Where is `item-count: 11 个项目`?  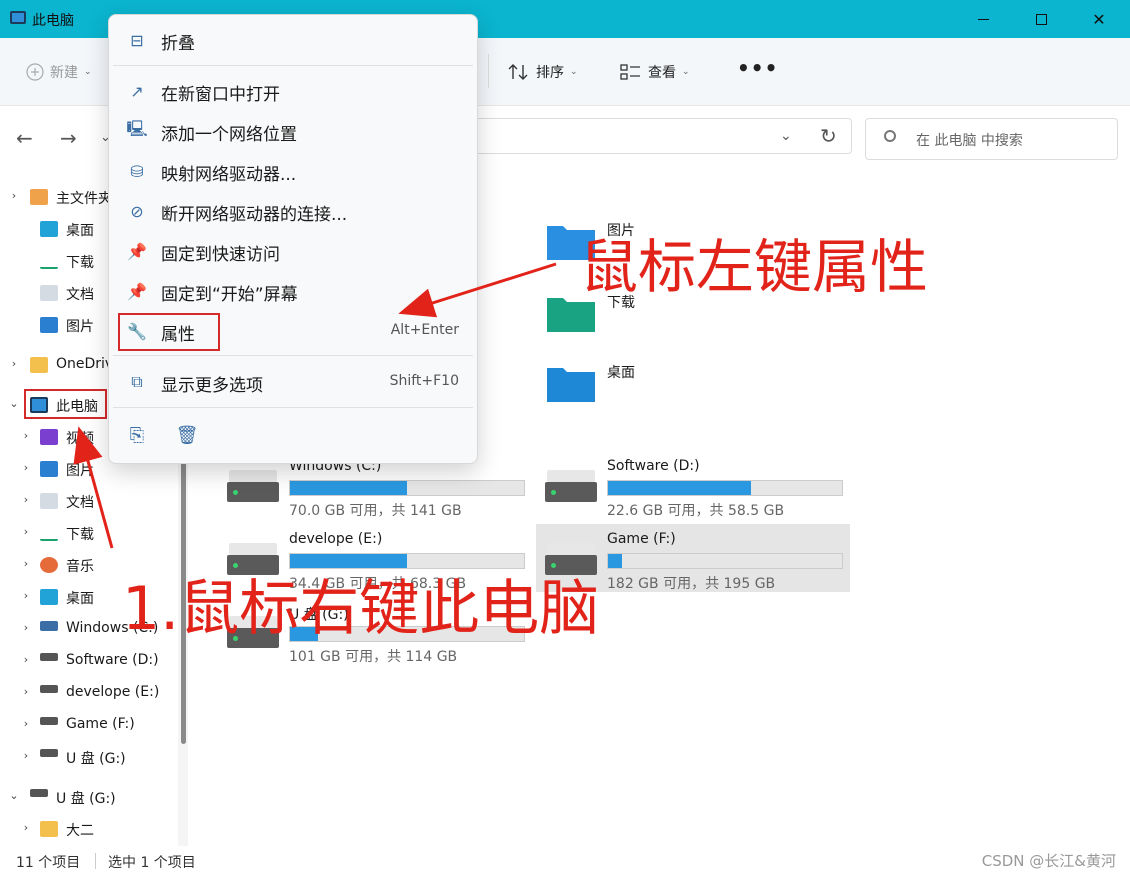 item-count: 11 个项目 is located at coordinates (48, 863).